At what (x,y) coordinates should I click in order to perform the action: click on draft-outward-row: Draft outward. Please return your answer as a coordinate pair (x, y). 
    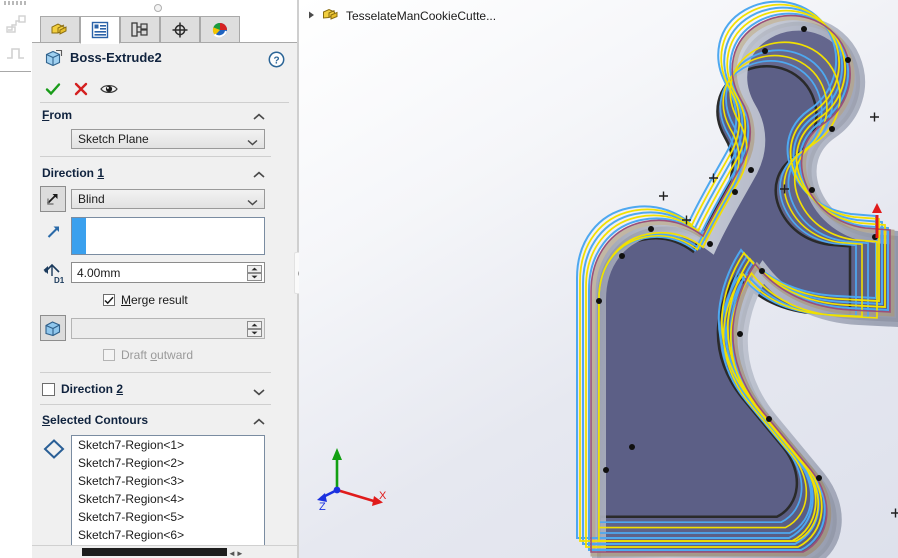
    Looking at the image, I should click on (155, 359).